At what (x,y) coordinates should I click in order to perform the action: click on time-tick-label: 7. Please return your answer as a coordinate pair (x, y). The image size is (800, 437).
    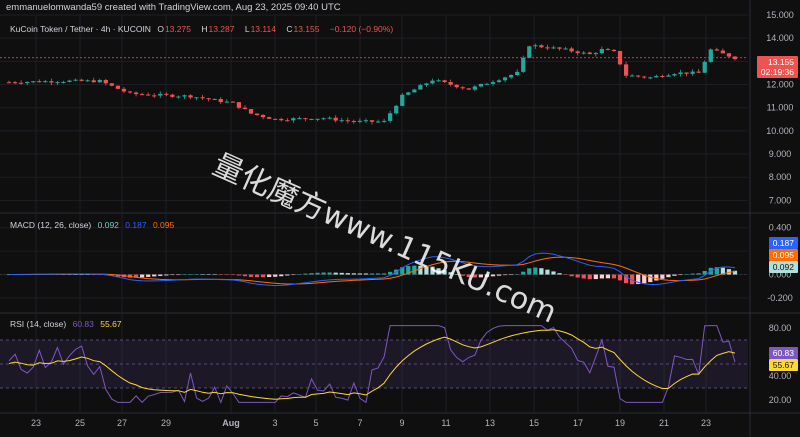
    Looking at the image, I should click on (359, 423).